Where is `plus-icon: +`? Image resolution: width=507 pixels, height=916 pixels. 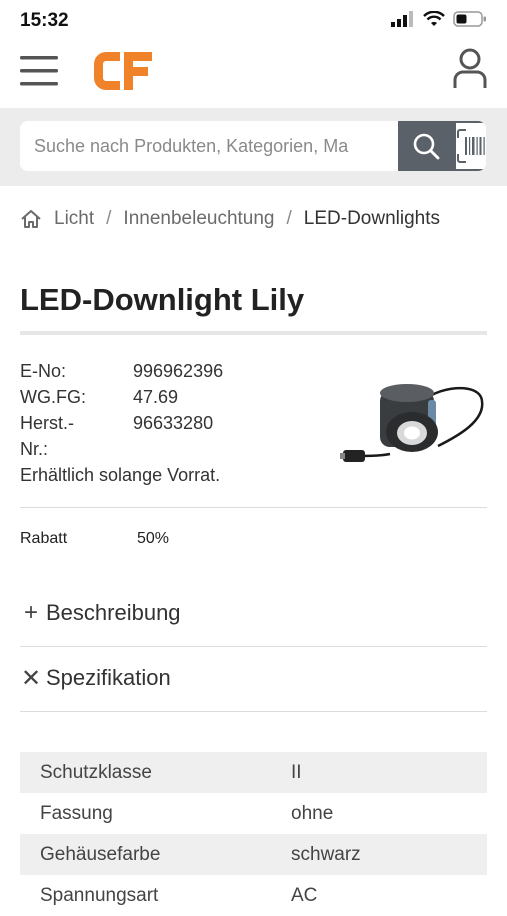 plus-icon: + is located at coordinates (30, 612).